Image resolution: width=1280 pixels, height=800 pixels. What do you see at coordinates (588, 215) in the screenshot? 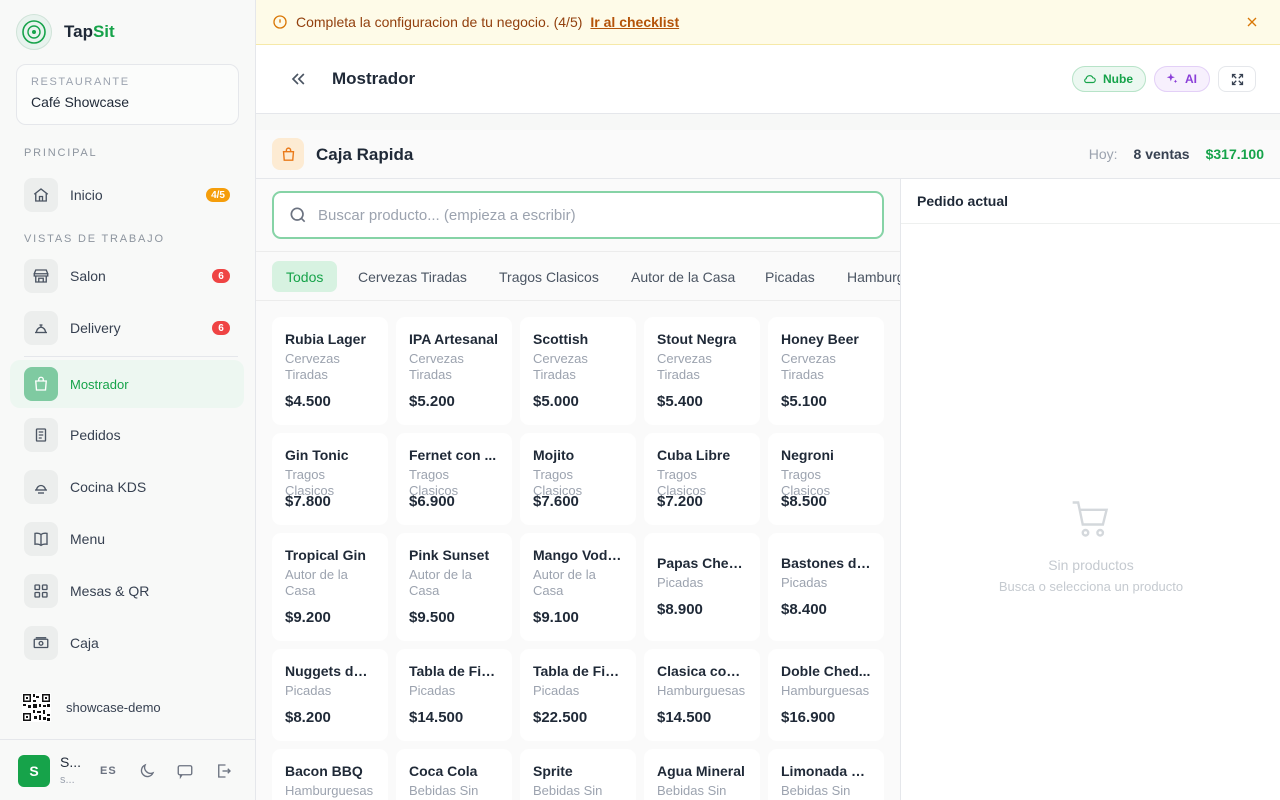
I see `product-search-input` at bounding box center [588, 215].